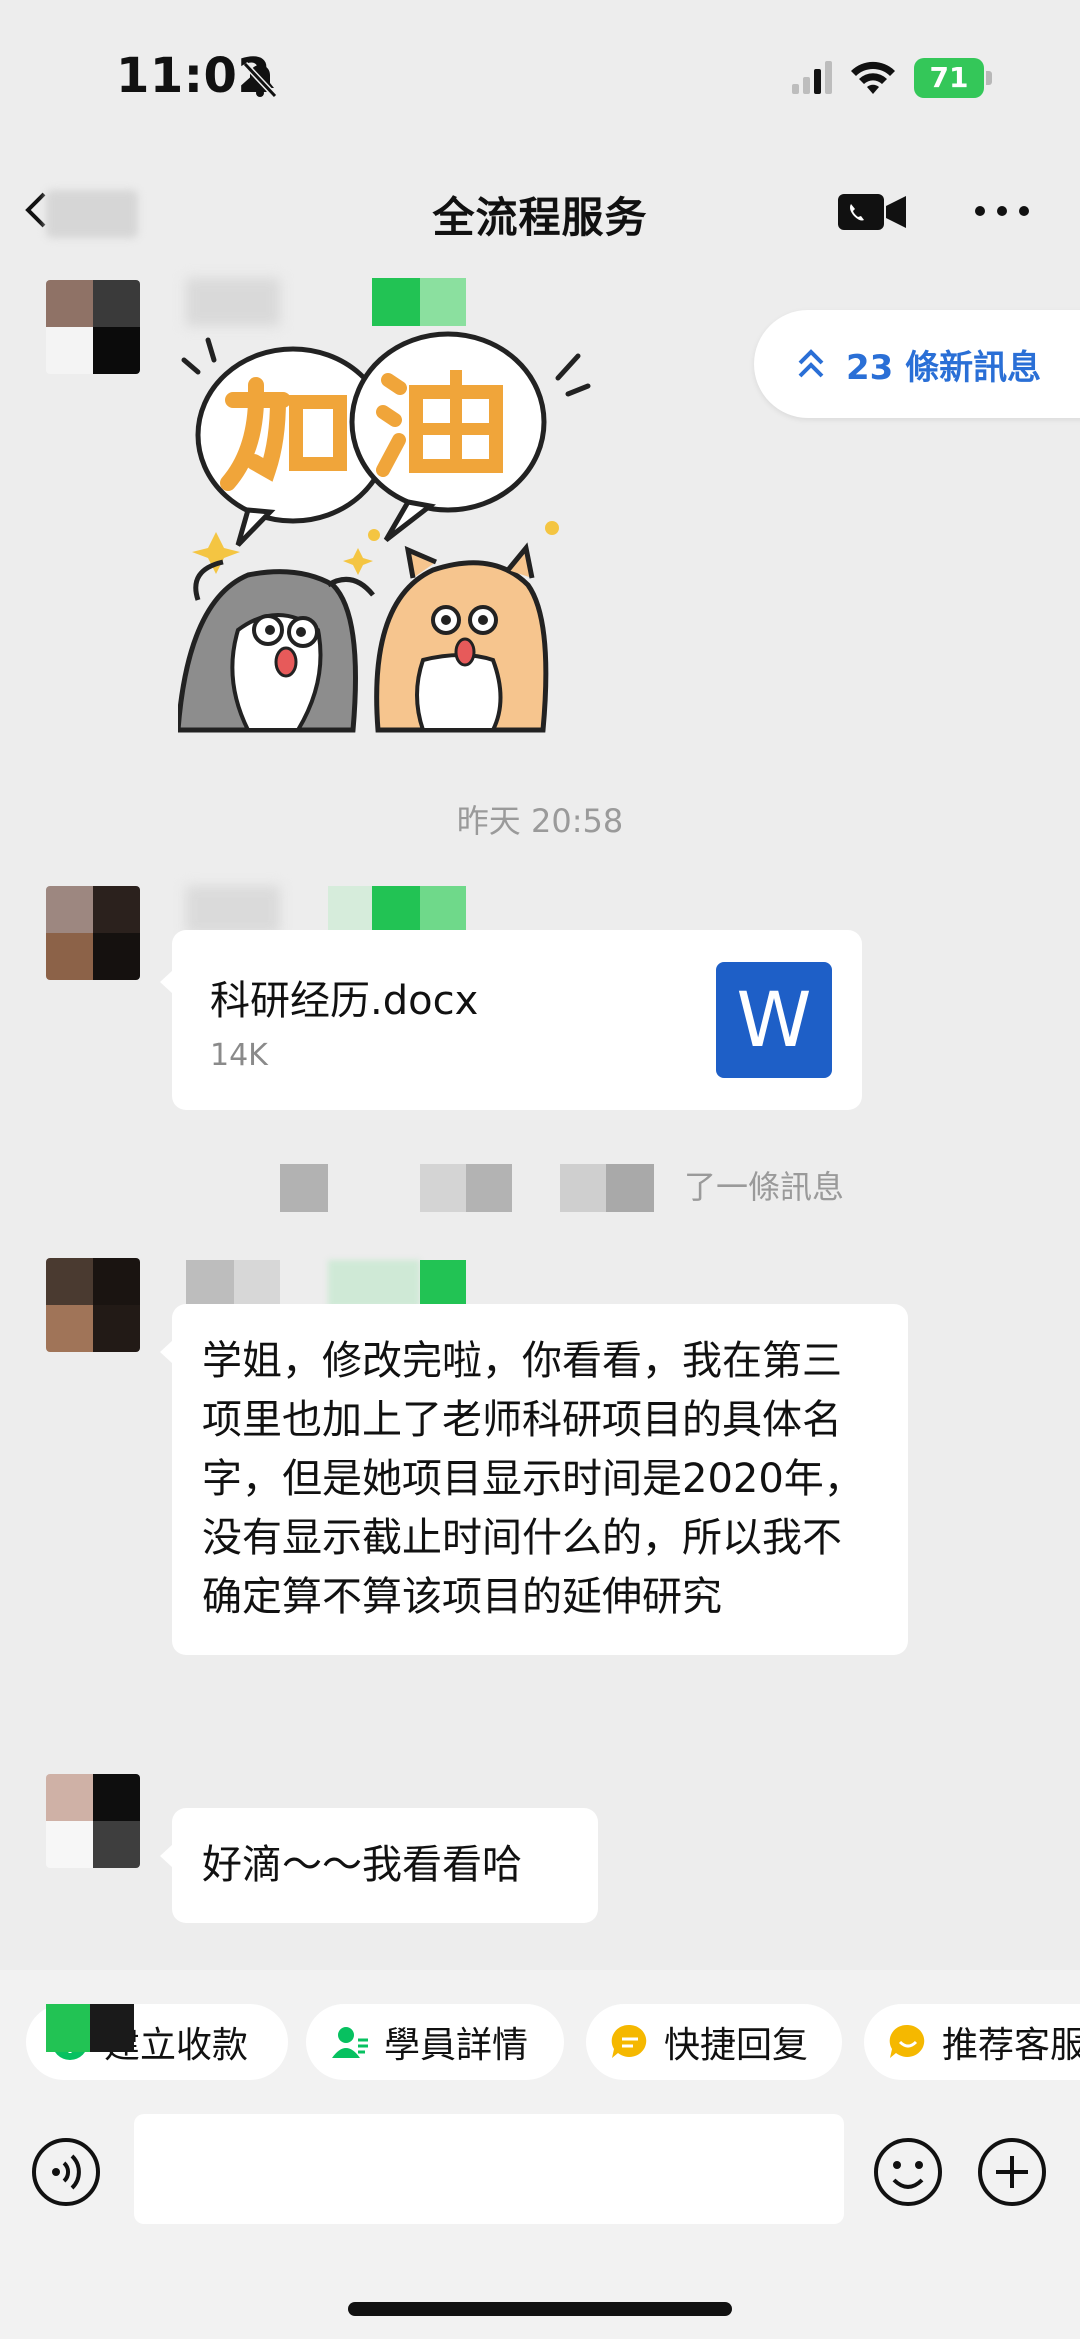 This screenshot has height=2339, width=1080. What do you see at coordinates (1012, 2172) in the screenshot?
I see `plus-icon` at bounding box center [1012, 2172].